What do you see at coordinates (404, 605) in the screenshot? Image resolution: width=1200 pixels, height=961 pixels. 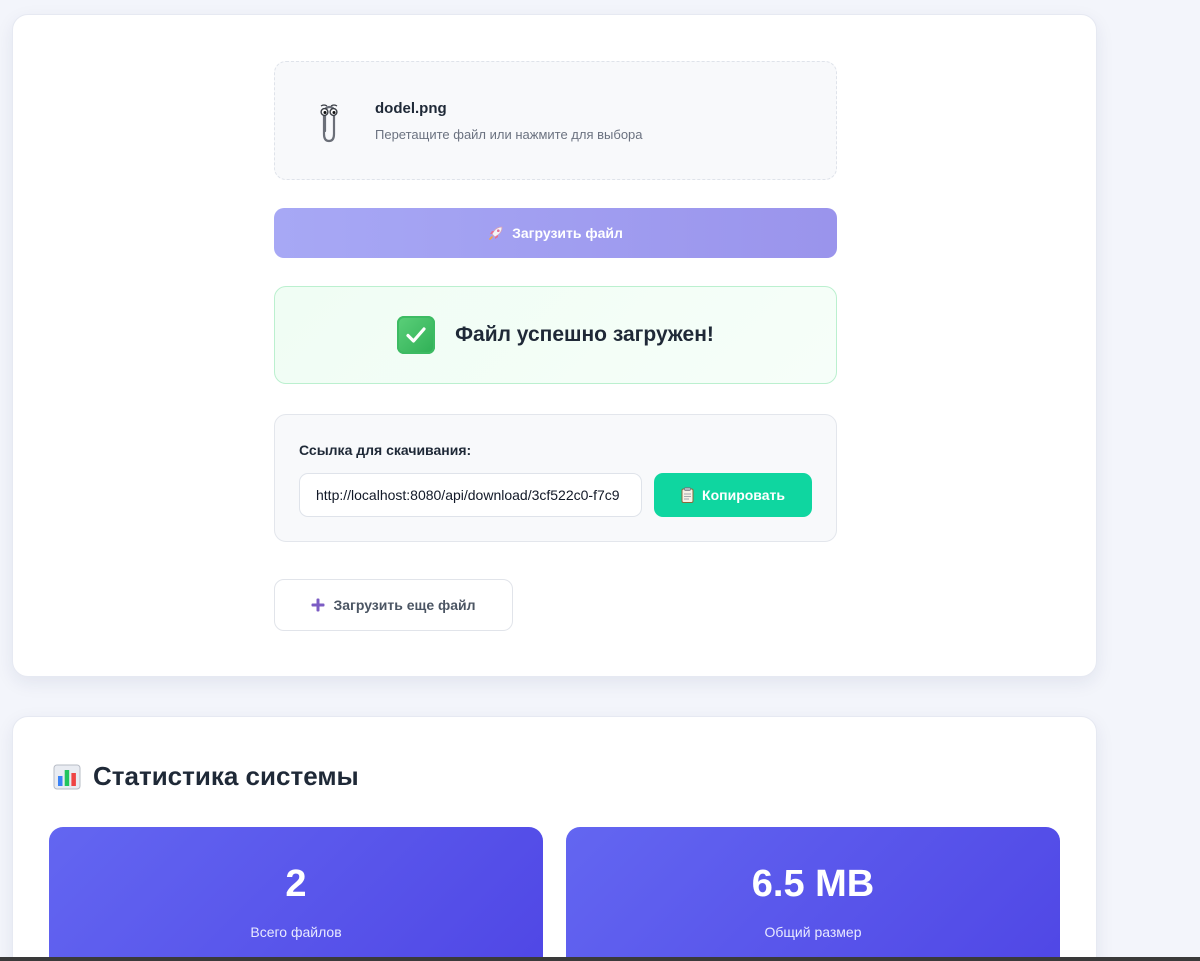 I see `upload-another-button-label: Загрузить еще файл` at bounding box center [404, 605].